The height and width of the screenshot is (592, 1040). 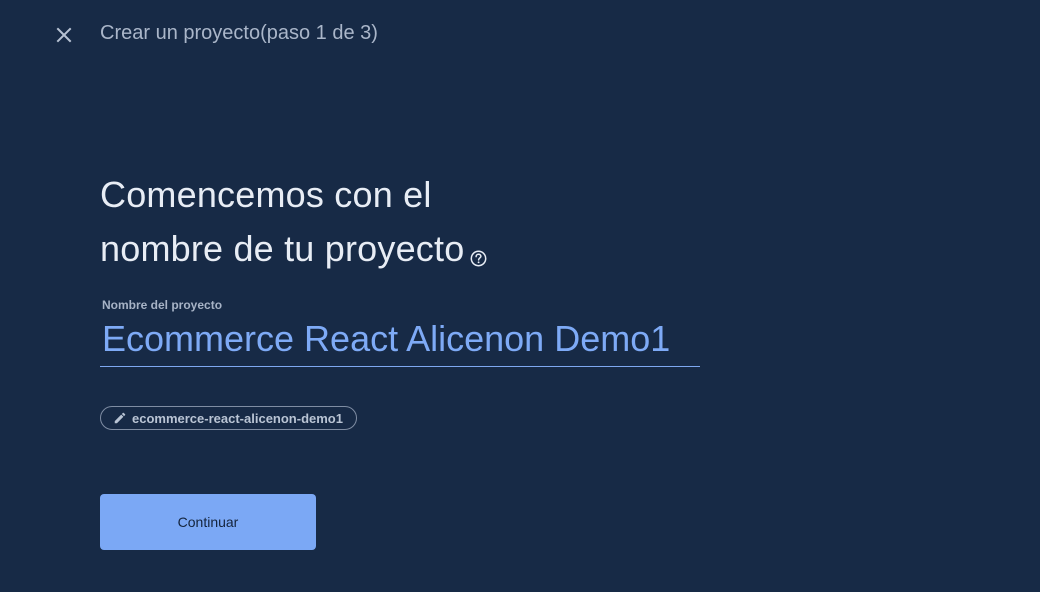 I want to click on project-id-label: ecommerce-react-alicenon-demo1, so click(x=237, y=418).